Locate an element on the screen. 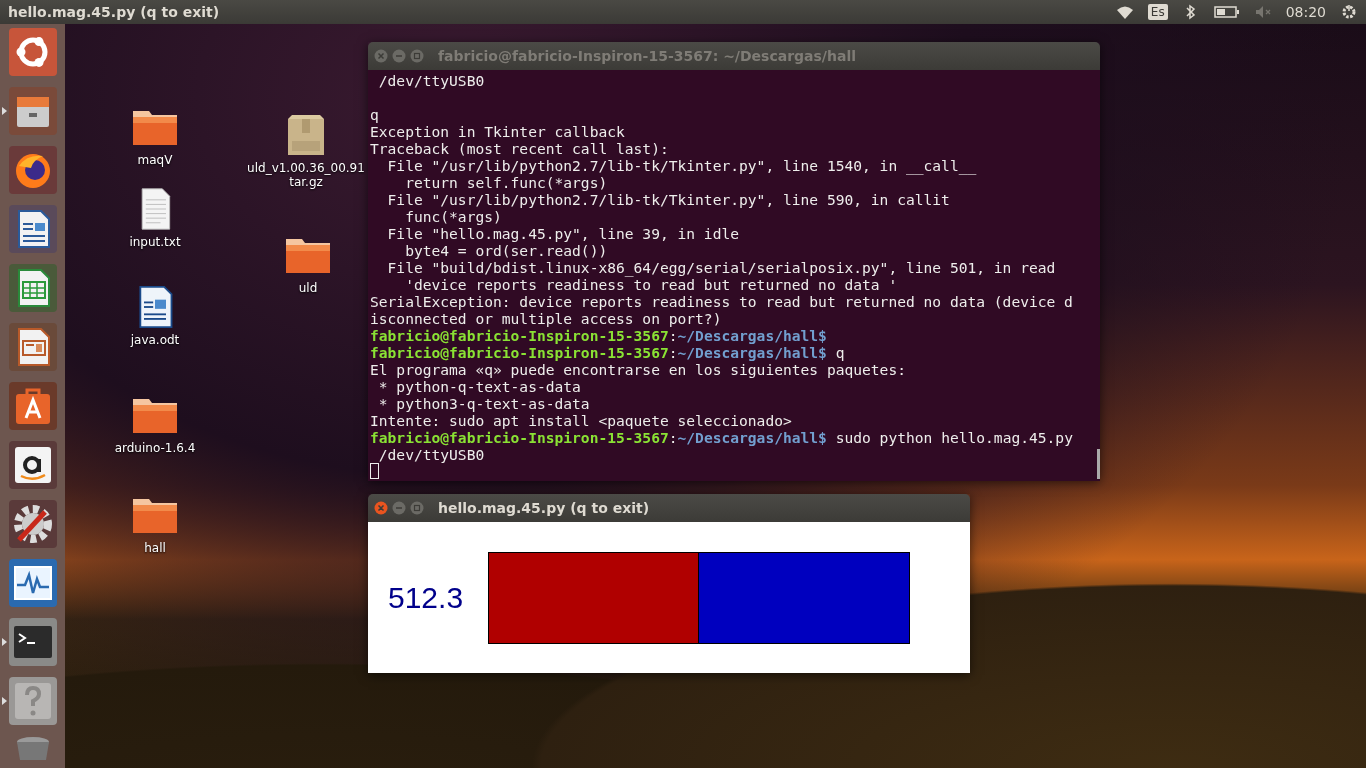 Image resolution: width=1366 pixels, height=768 pixels. battery-icon is located at coordinates (1226, 12).